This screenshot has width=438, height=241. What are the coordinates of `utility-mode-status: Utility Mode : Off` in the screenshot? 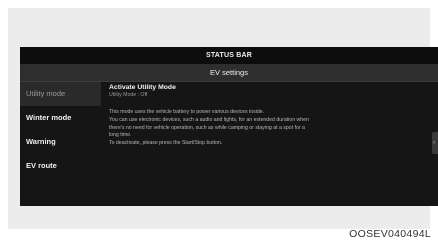 It's located at (128, 95).